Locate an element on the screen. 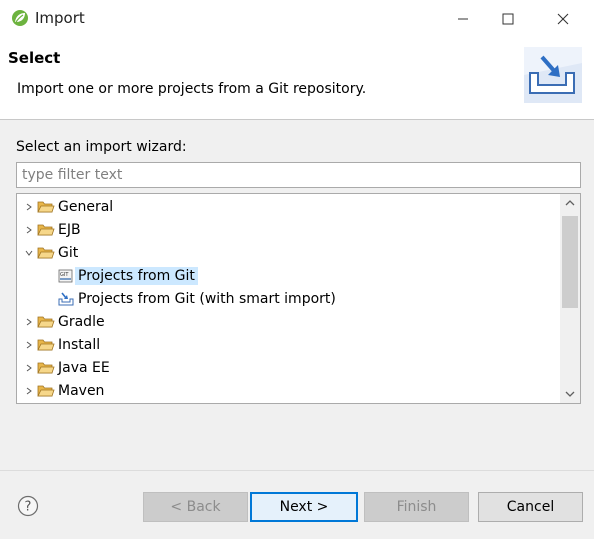 This screenshot has width=594, height=539. tree-item-git: Git is located at coordinates (292, 252).